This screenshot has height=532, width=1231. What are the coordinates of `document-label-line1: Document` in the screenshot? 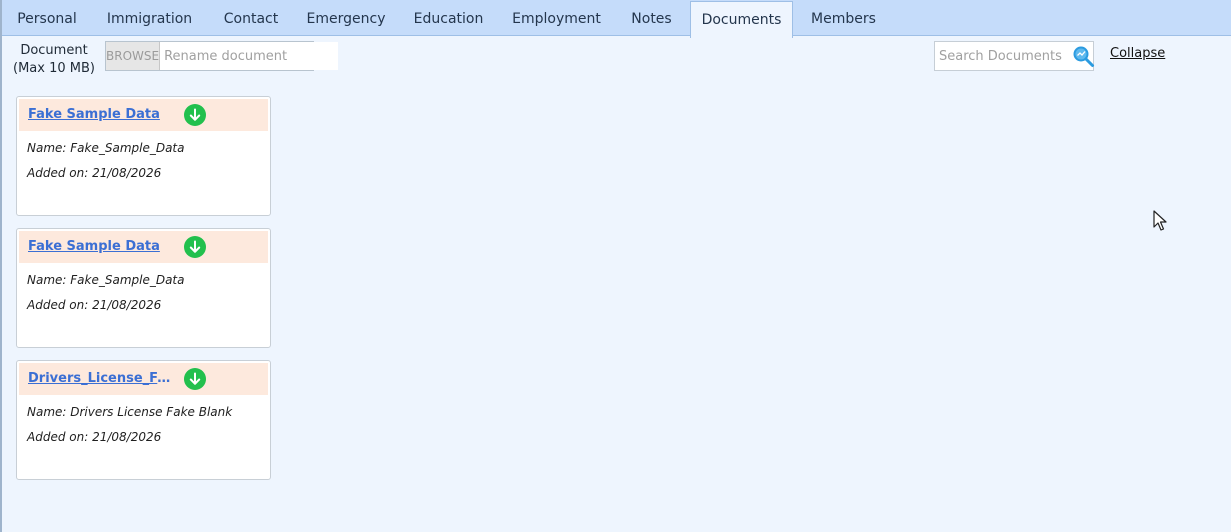 It's located at (54, 50).